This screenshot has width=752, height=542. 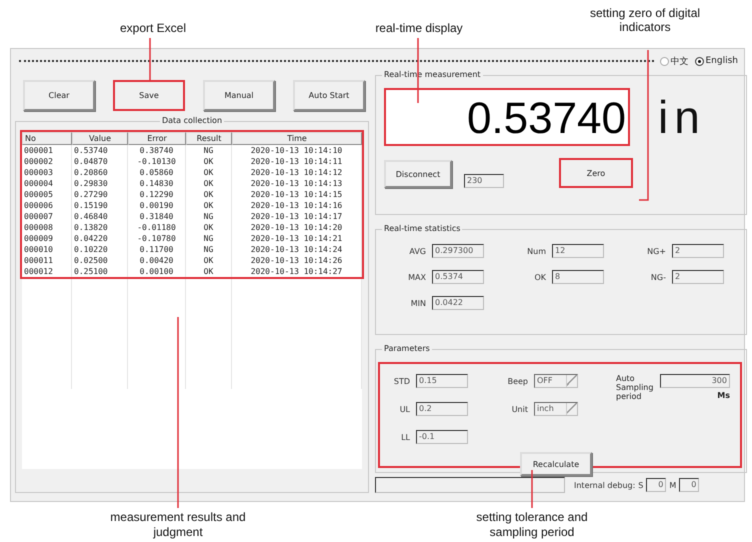 What do you see at coordinates (674, 61) in the screenshot?
I see `language-radio: 中文` at bounding box center [674, 61].